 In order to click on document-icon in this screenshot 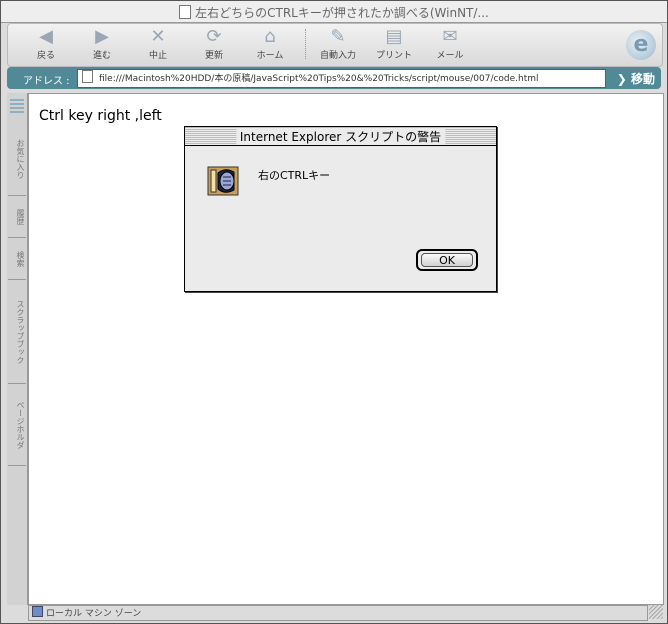, I will do `click(185, 12)`.